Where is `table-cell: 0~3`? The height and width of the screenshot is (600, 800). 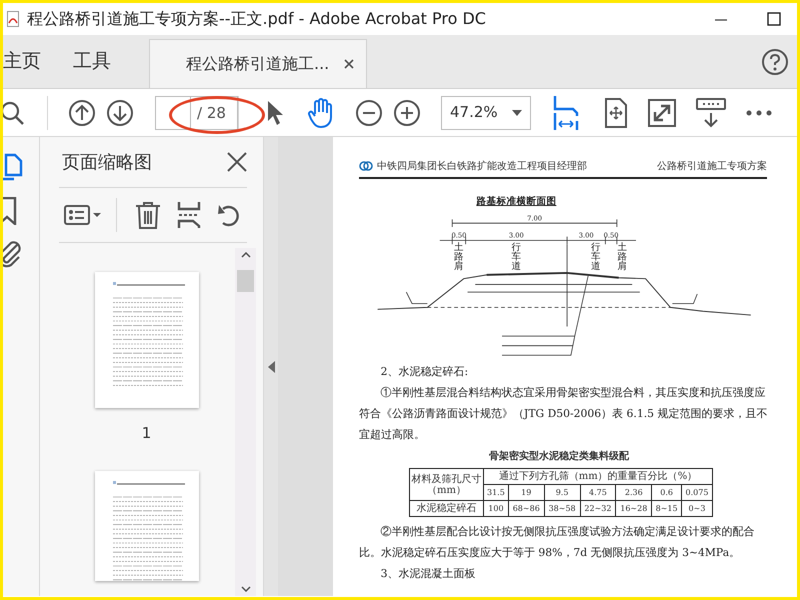 table-cell: 0~3 is located at coordinates (697, 508).